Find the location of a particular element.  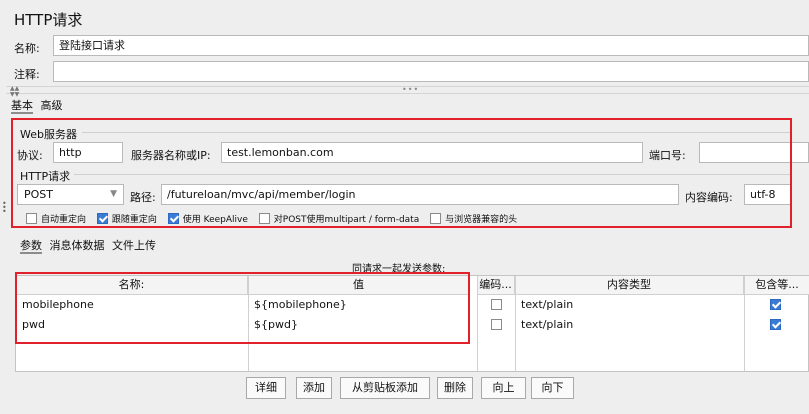

auto-redirect-checkbox is located at coordinates (31, 218).